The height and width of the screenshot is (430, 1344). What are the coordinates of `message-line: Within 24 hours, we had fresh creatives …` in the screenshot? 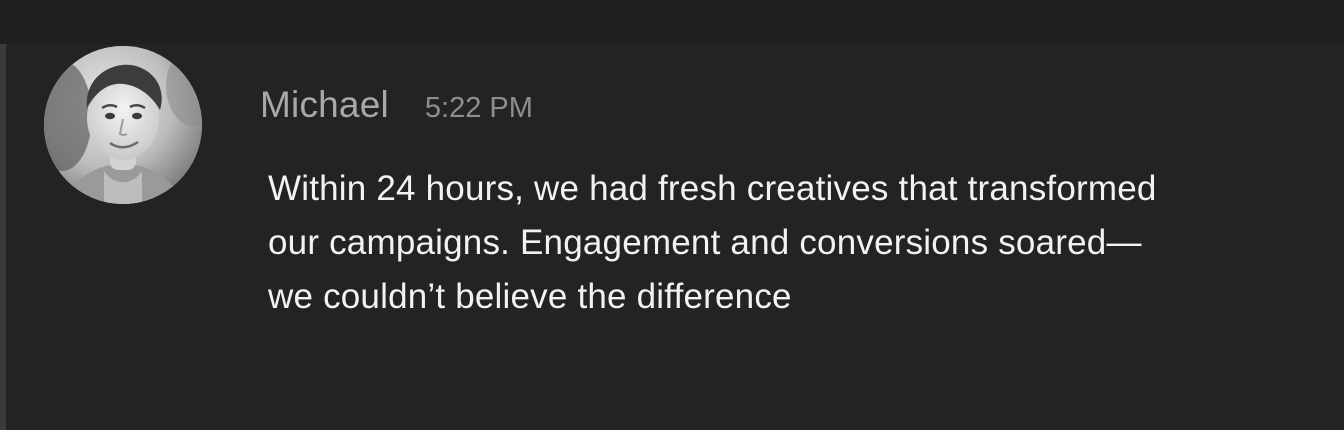 It's located at (712, 188).